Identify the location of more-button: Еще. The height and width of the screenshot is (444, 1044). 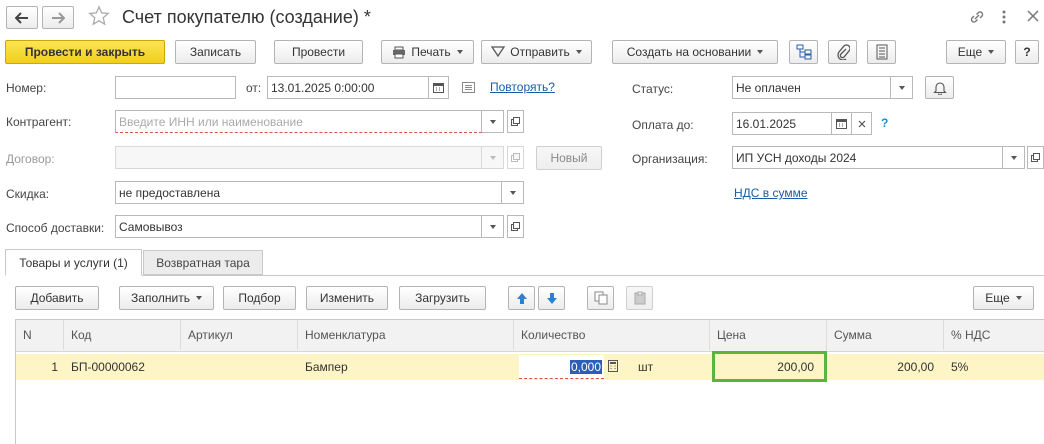
(976, 52).